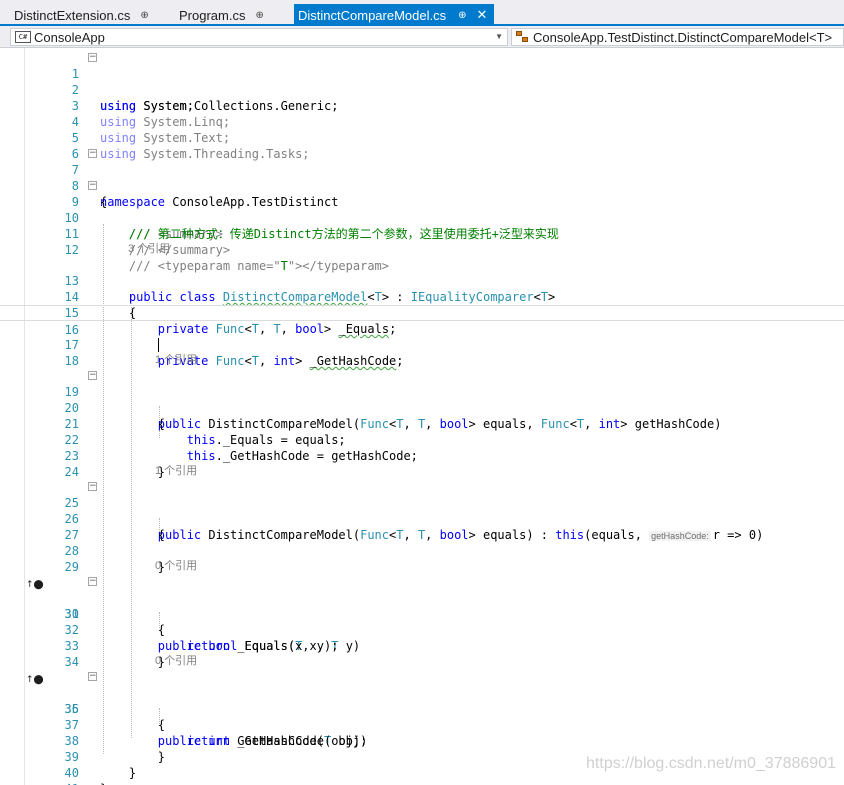  Describe the element at coordinates (71, 472) in the screenshot. I see `code-line: 24` at that location.